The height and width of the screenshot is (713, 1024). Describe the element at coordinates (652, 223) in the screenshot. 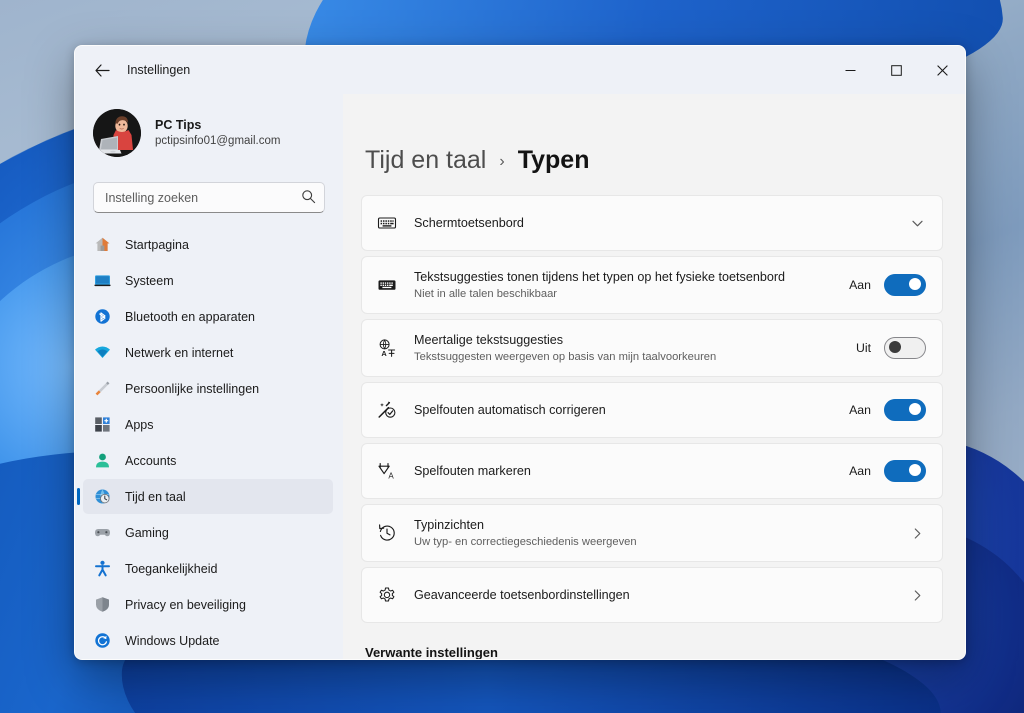

I see `setting-card-schermtoetsenbord: Schermtoetsenbord` at that location.